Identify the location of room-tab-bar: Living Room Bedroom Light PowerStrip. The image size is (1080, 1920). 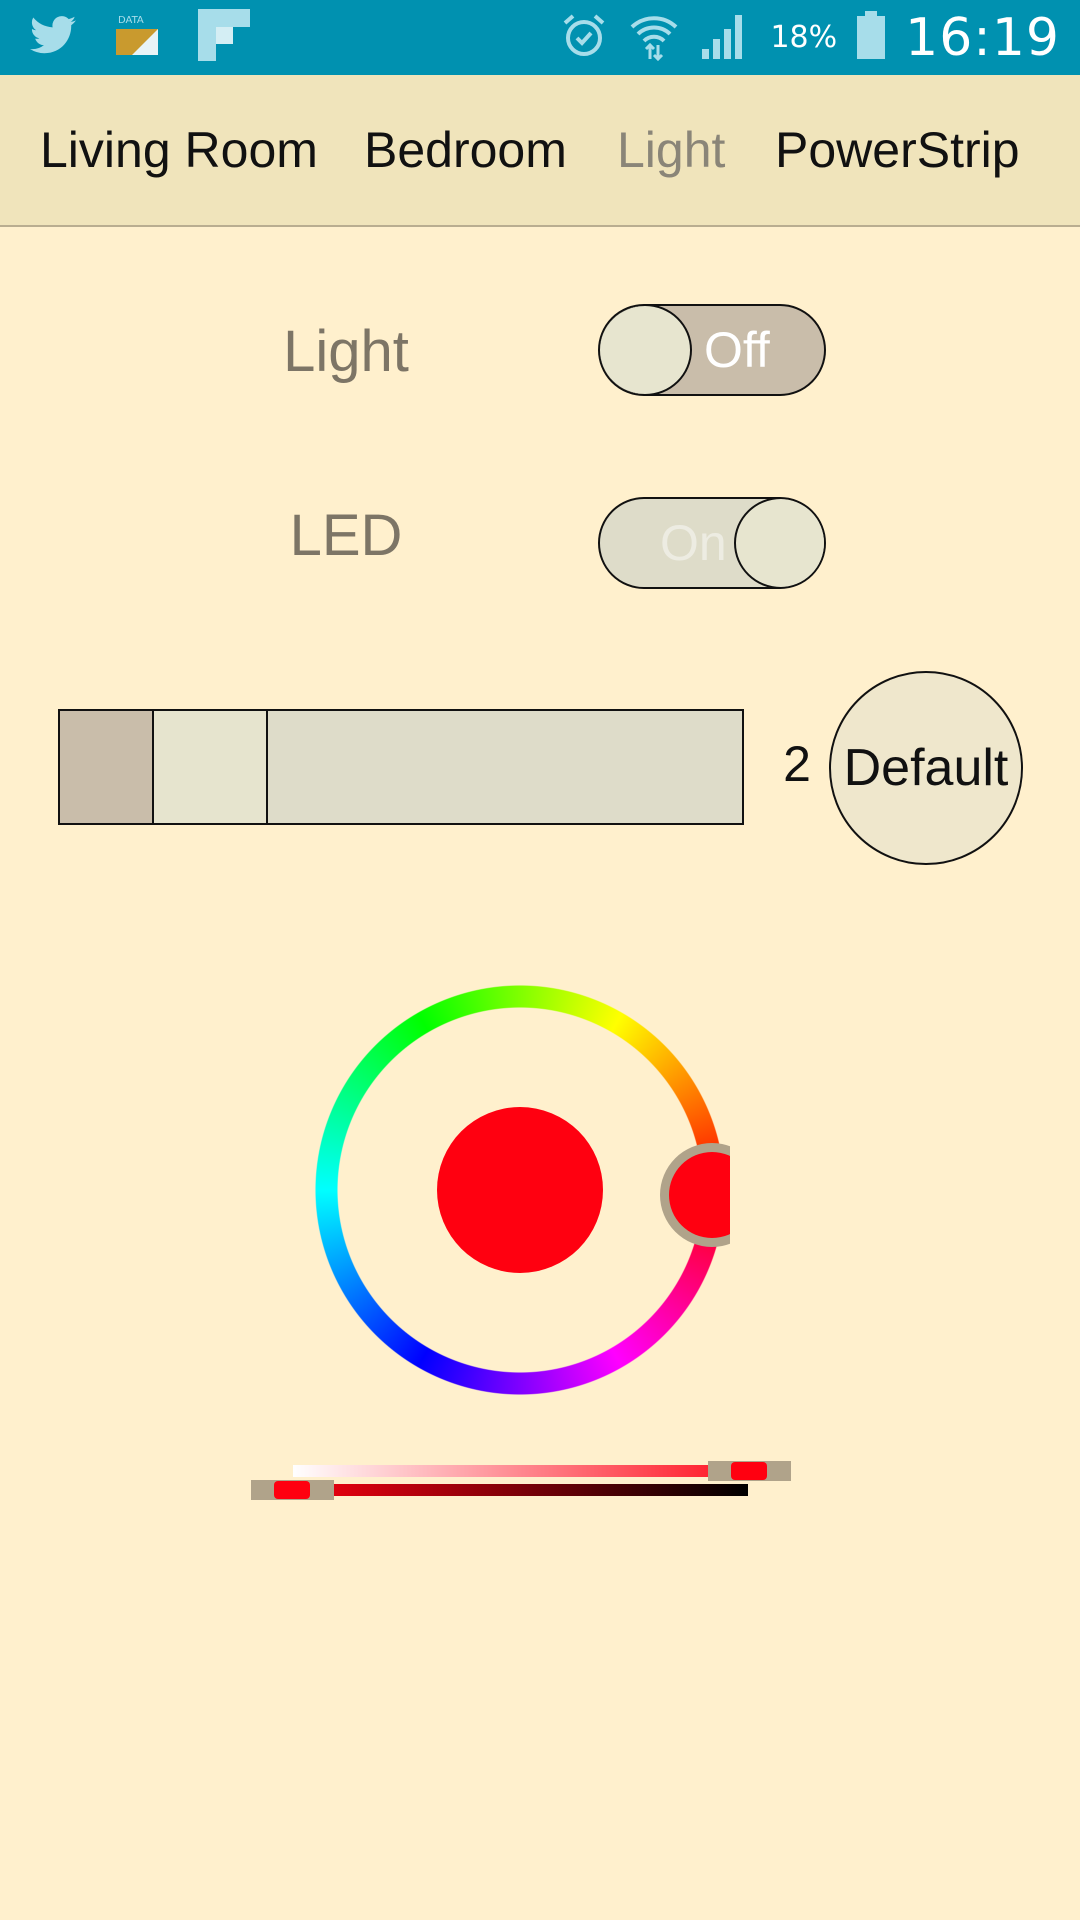
(540, 151).